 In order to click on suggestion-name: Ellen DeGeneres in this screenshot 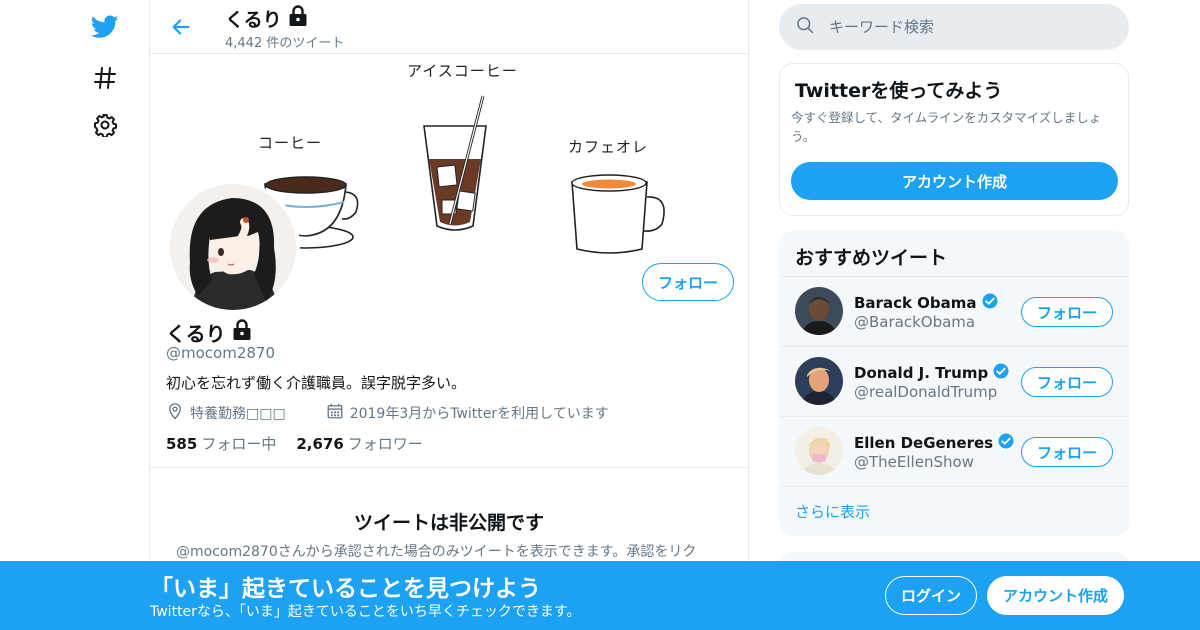, I will do `click(934, 443)`.